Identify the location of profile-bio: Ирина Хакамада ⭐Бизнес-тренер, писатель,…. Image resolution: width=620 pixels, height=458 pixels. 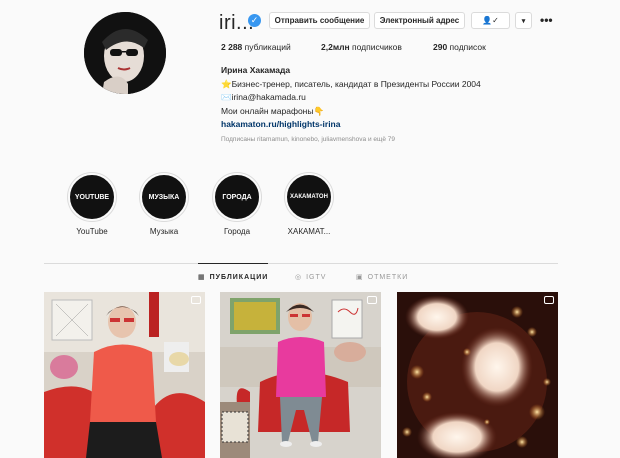
(381, 98).